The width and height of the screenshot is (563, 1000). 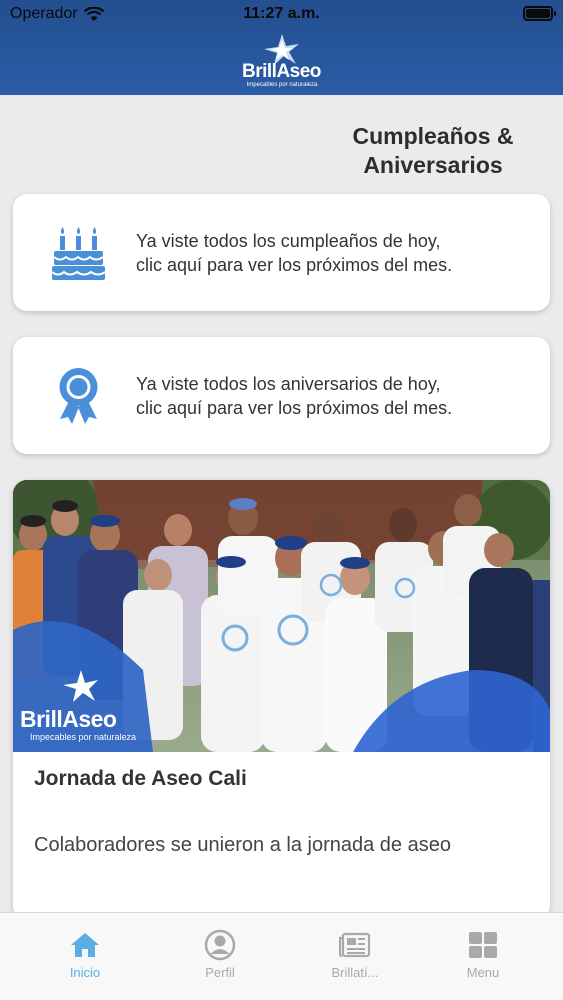 What do you see at coordinates (281, 71) in the screenshot?
I see `logo-brand-text: BrillAseo` at bounding box center [281, 71].